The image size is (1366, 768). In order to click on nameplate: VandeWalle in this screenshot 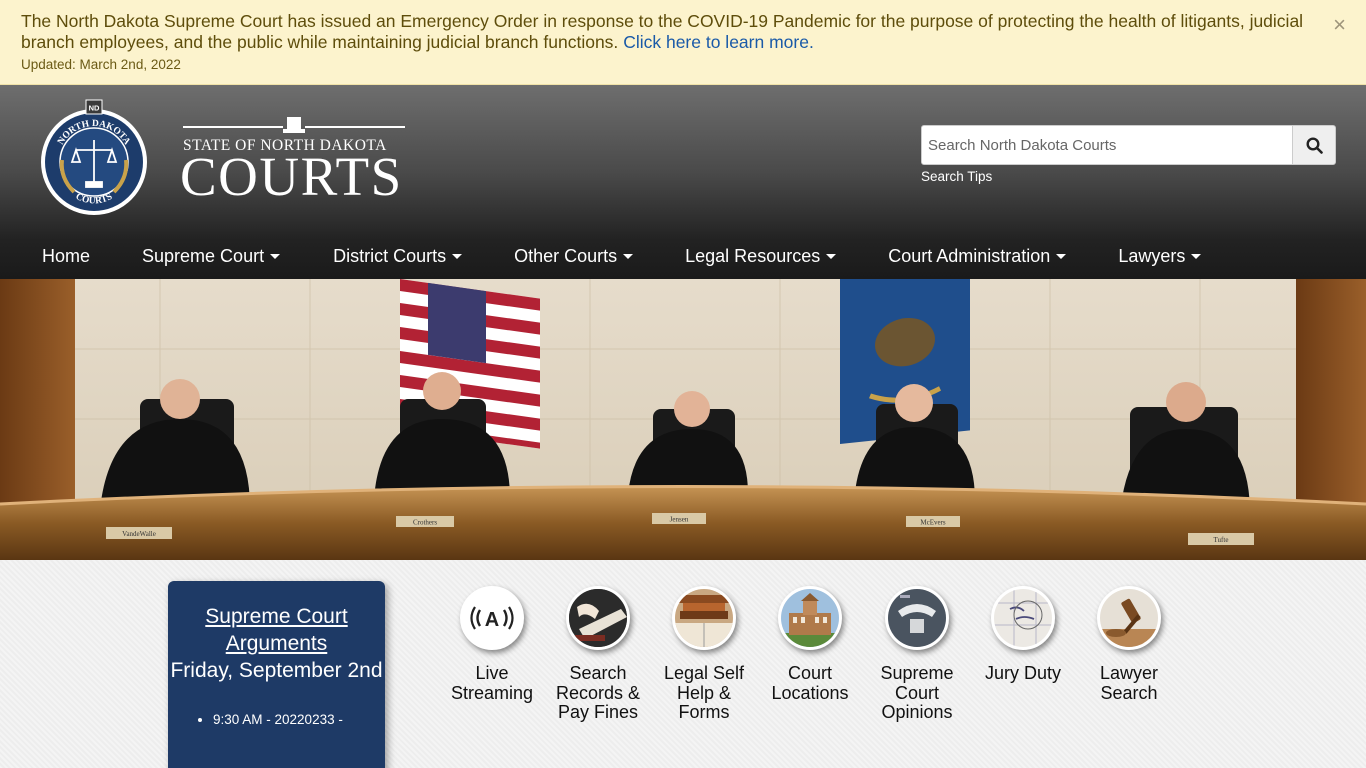, I will do `click(139, 534)`.